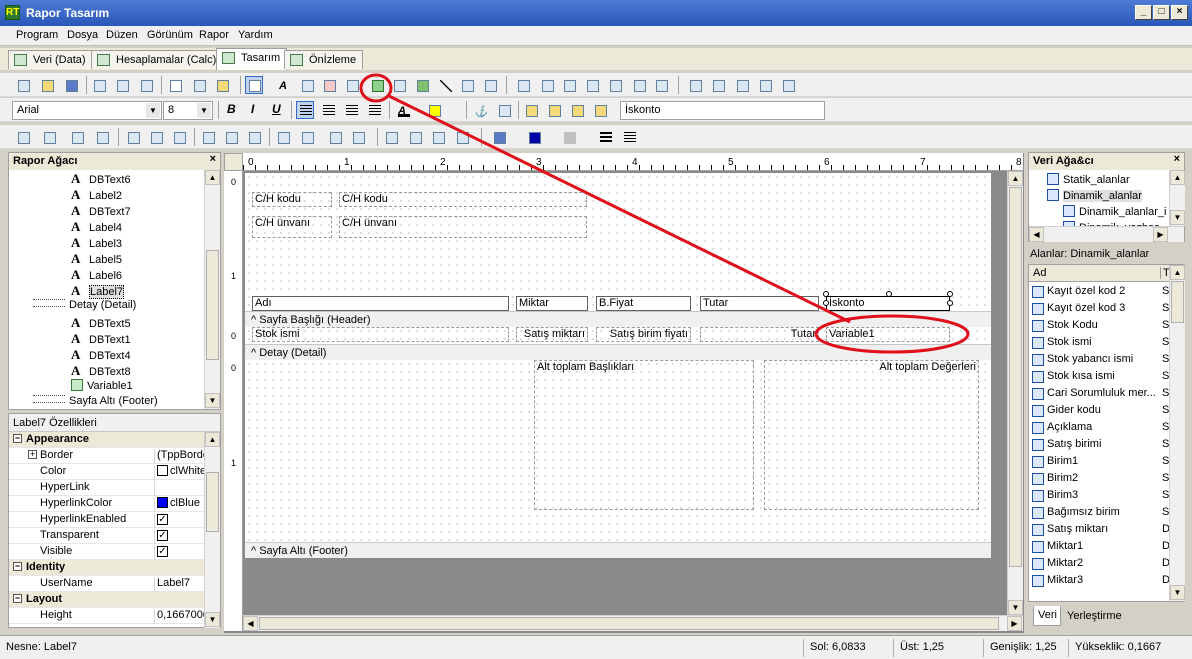 The width and height of the screenshot is (1192, 659). I want to click on field-row: Miktar3 D, so click(1099, 580).